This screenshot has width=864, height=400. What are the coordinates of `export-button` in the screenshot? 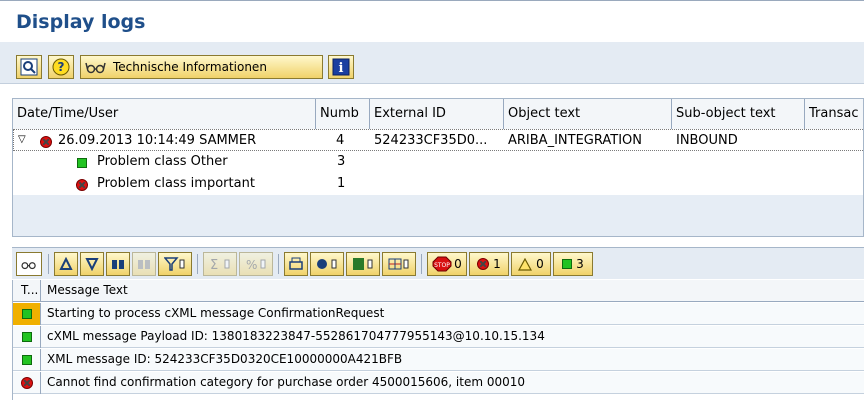 It's located at (363, 264).